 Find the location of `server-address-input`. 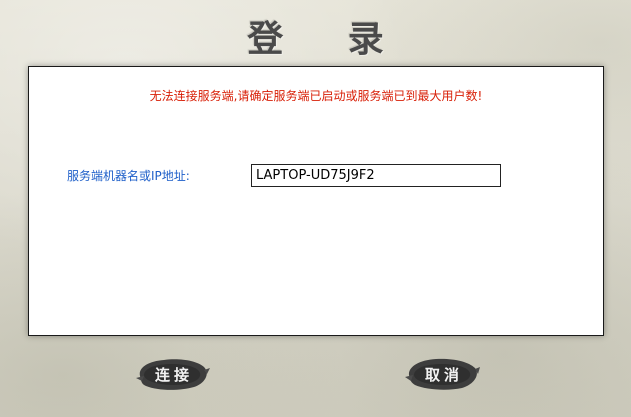

server-address-input is located at coordinates (376, 175).